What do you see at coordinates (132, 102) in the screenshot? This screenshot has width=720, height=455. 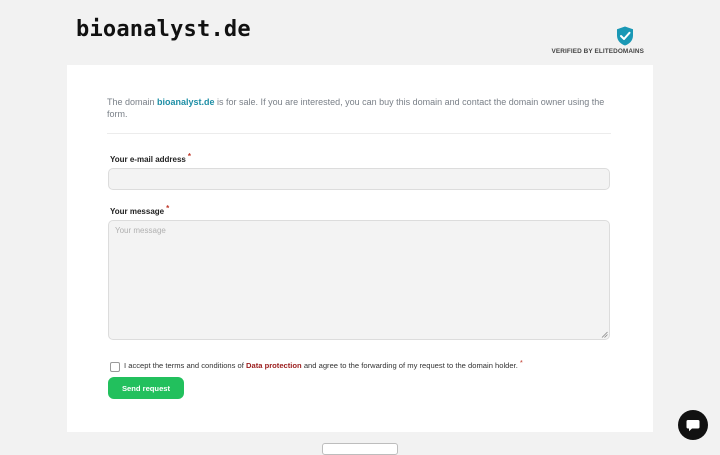 I see `intro-before: The domain` at bounding box center [132, 102].